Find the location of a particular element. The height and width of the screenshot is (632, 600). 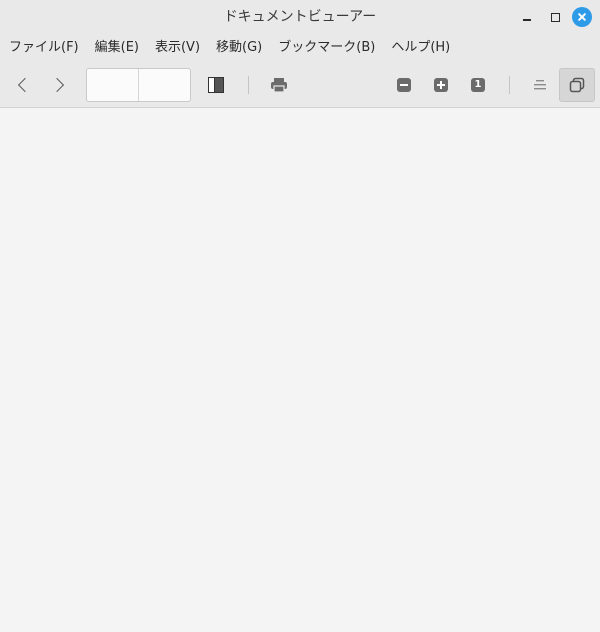

sidebar-icon is located at coordinates (216, 85).